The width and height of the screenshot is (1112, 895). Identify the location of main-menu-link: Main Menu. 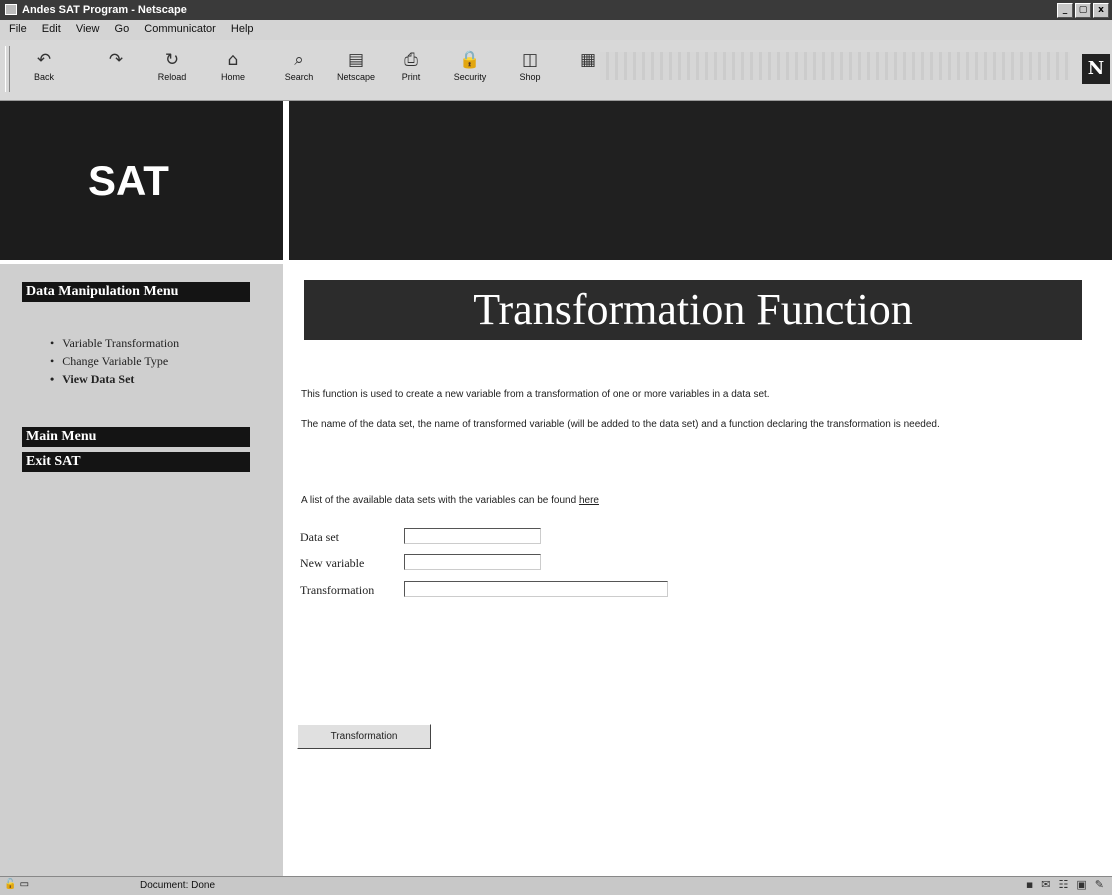
(136, 437).